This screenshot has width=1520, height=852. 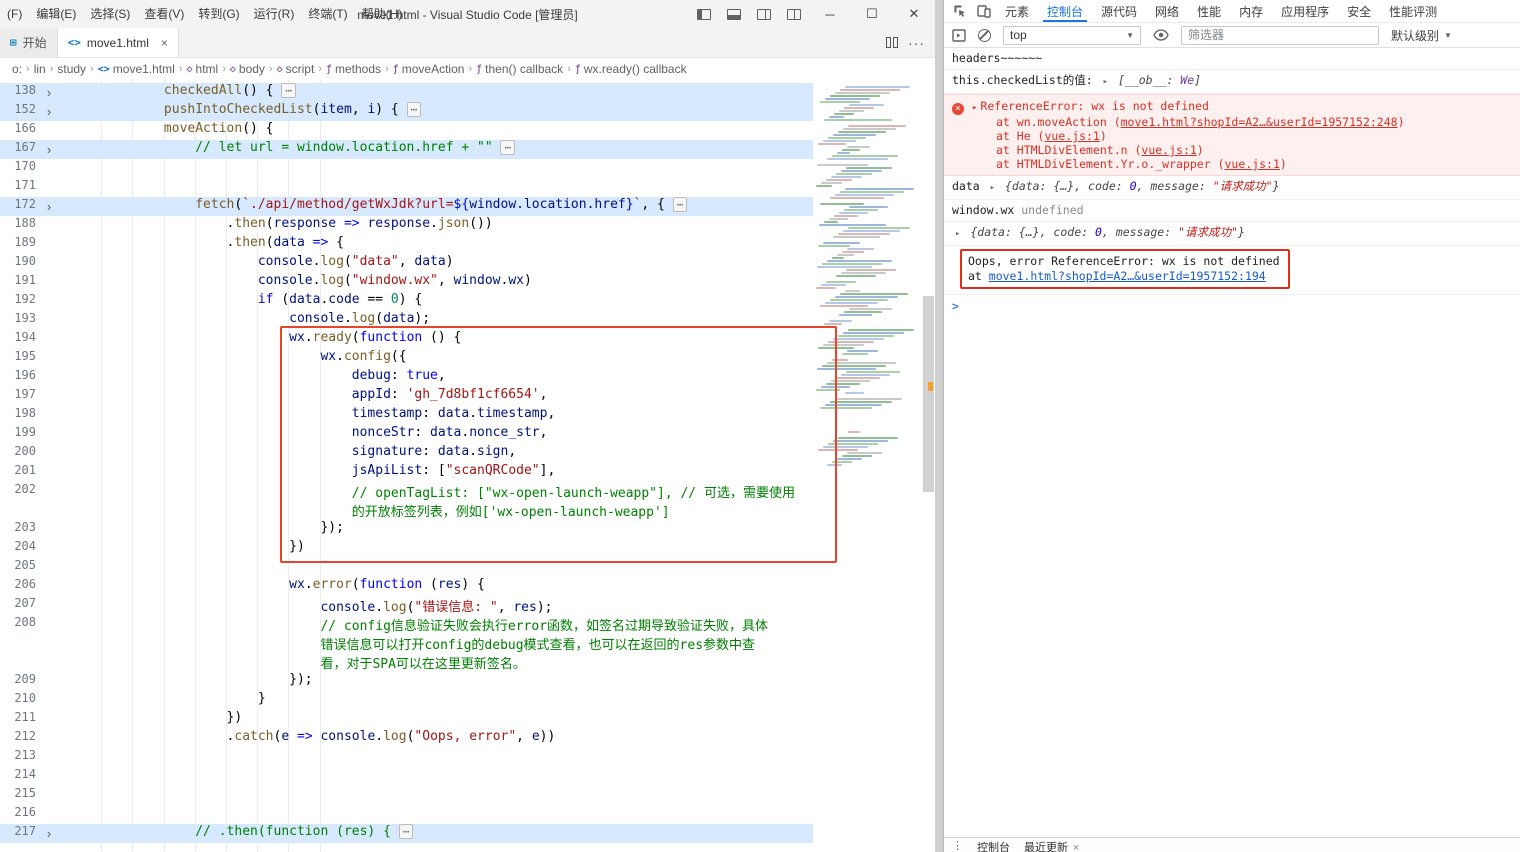 I want to click on code-line: 215, so click(x=406, y=795).